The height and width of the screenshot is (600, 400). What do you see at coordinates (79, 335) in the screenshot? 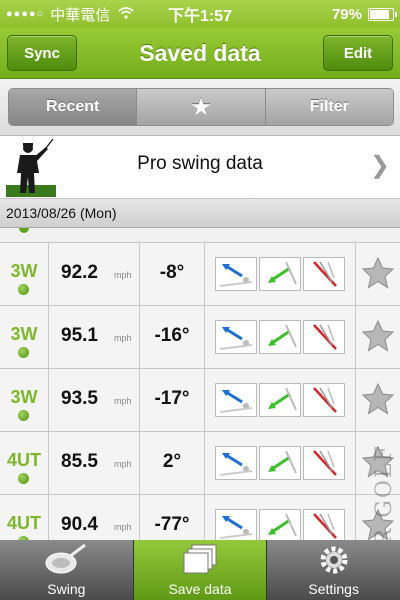
I see `head-speed-value: 95.1` at bounding box center [79, 335].